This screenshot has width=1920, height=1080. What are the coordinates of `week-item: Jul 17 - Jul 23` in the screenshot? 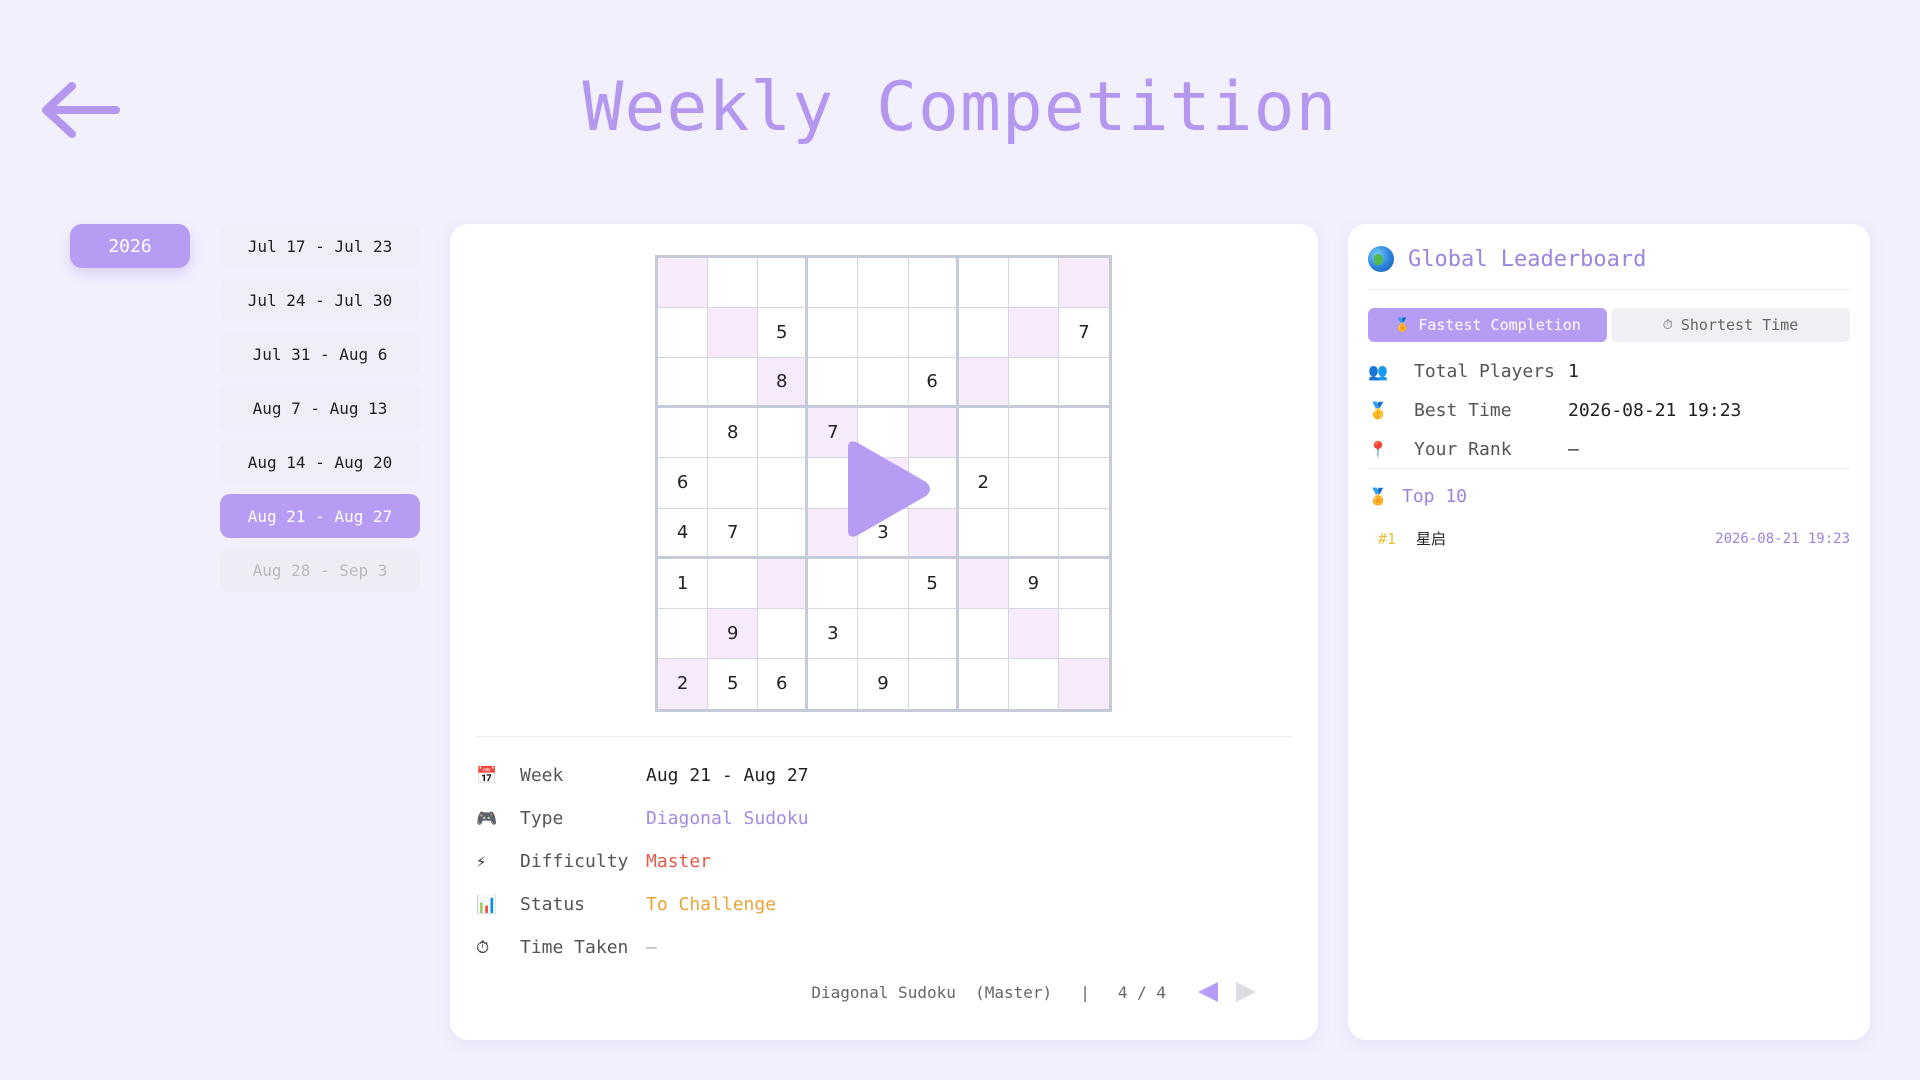 It's located at (320, 246).